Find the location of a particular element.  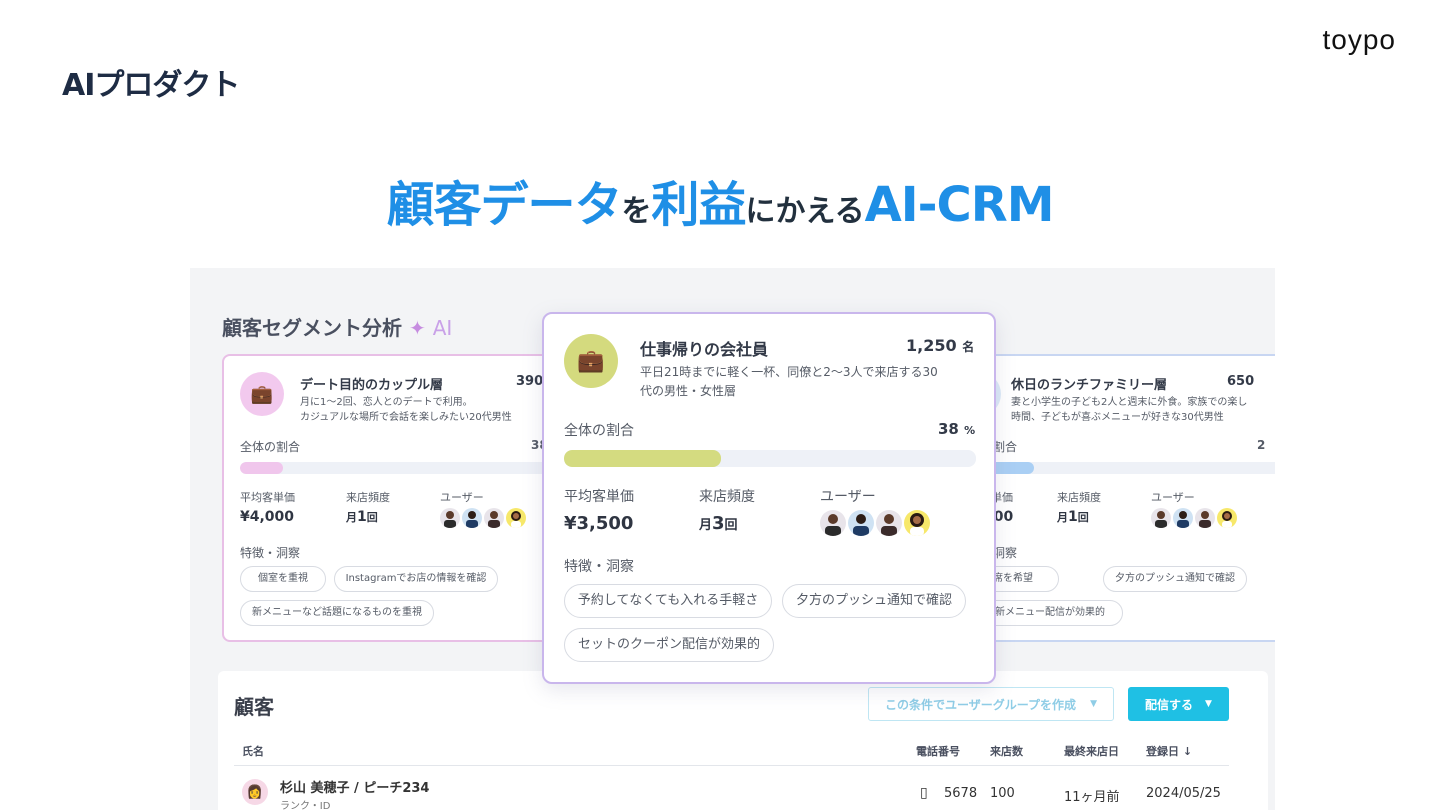

column-header-registered: 登録日 ↓ is located at coordinates (1169, 751).